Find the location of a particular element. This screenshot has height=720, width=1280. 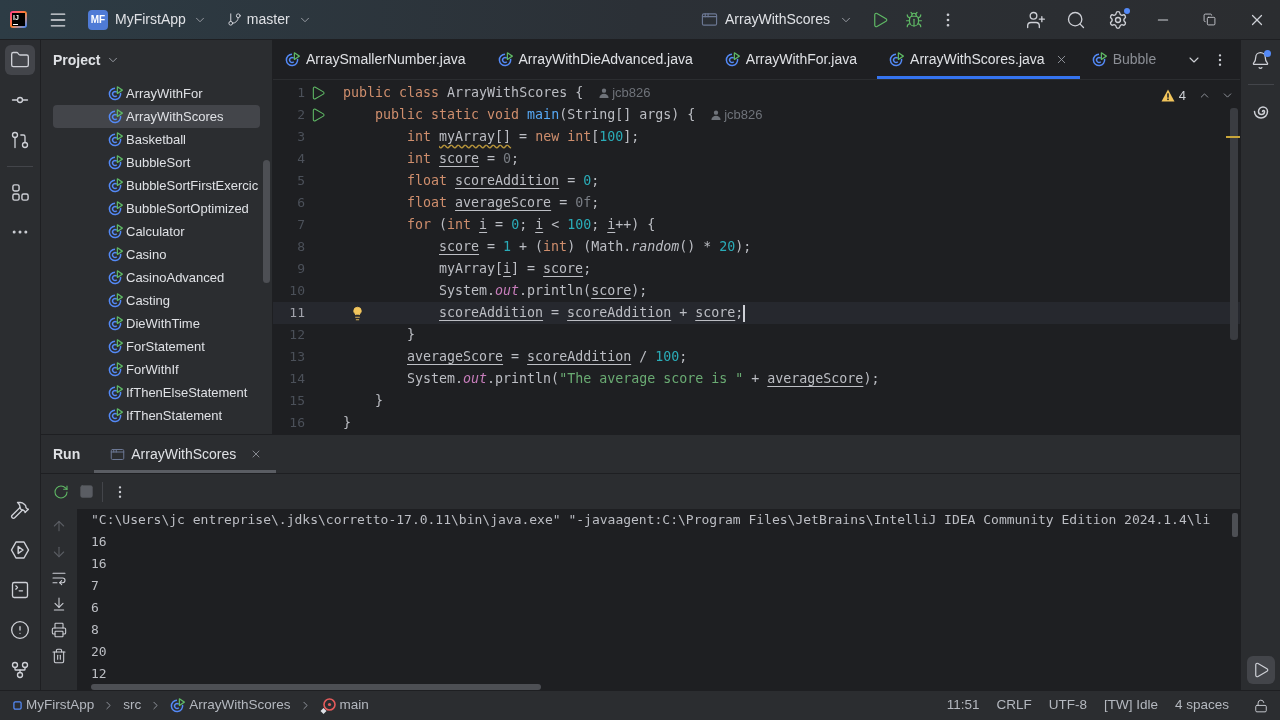

tree-item: ArrayWithFor is located at coordinates (156, 93).